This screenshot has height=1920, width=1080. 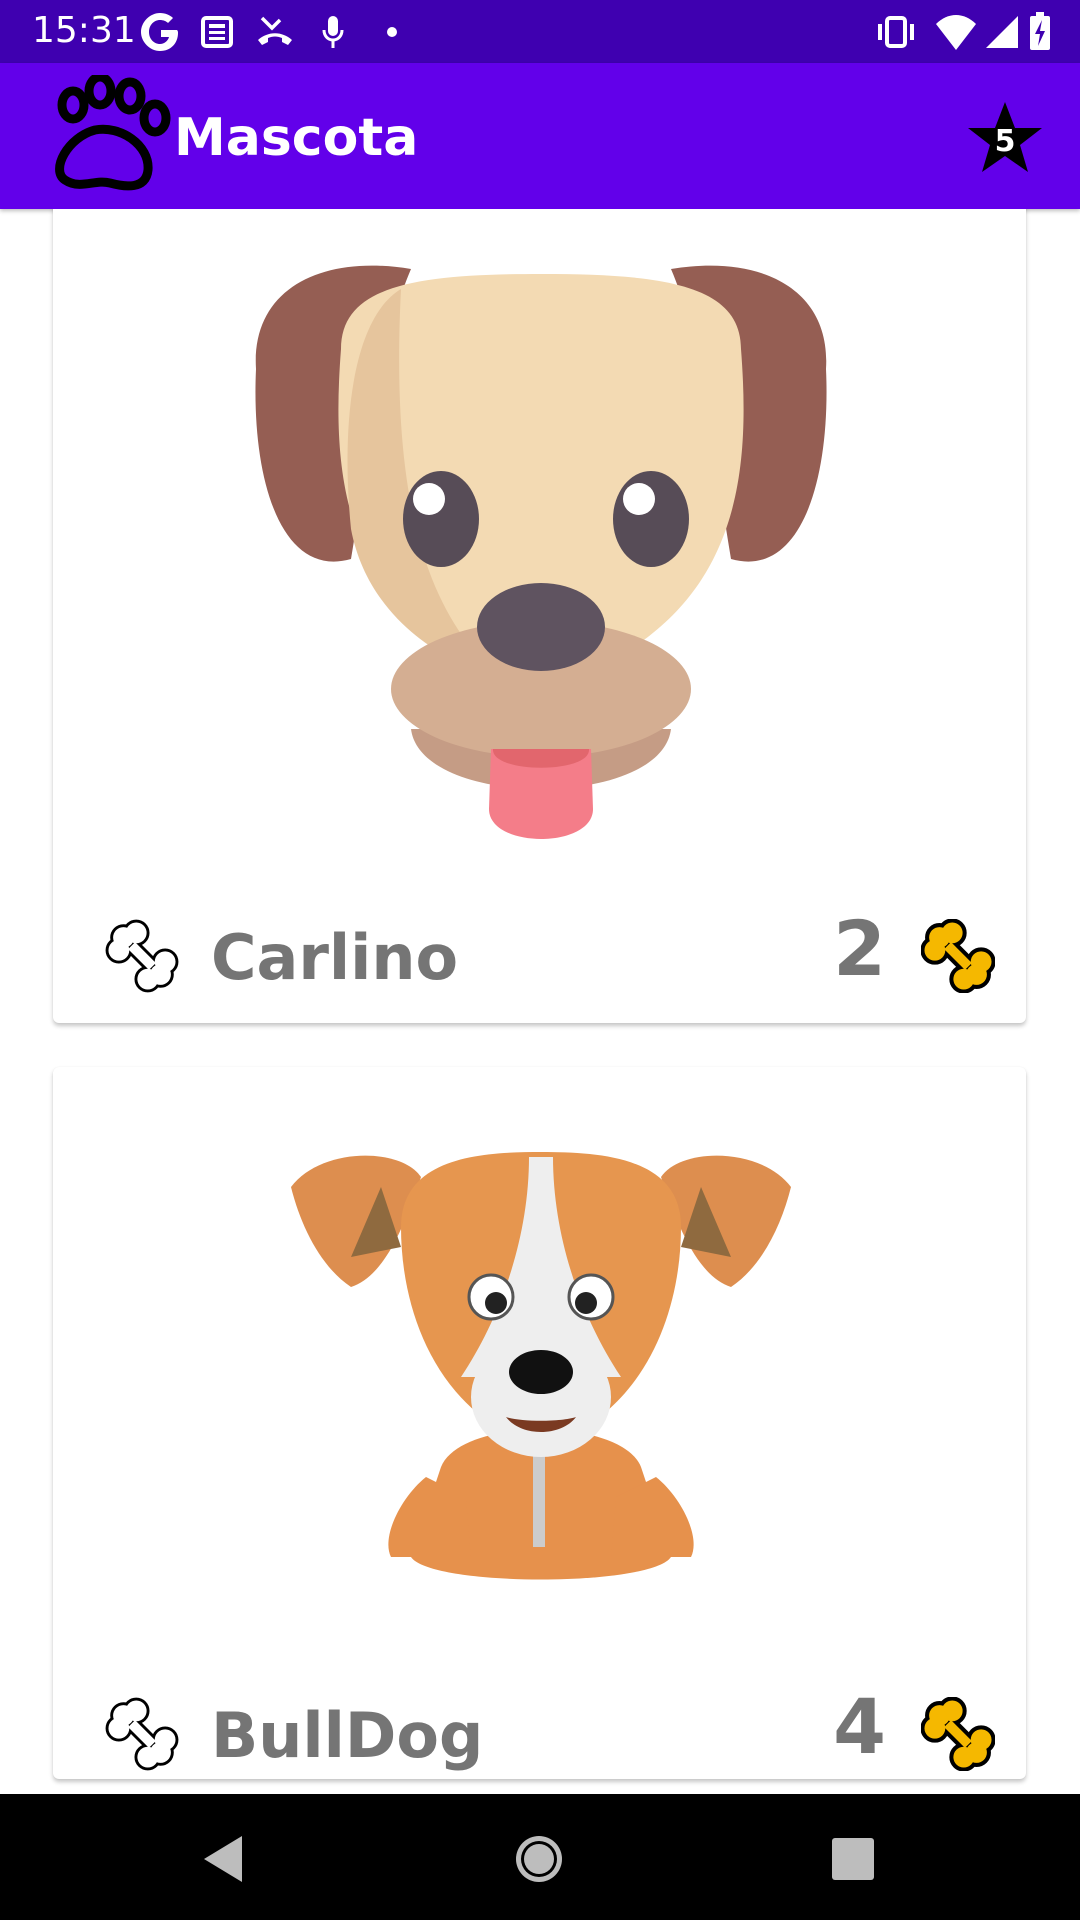 What do you see at coordinates (217, 32) in the screenshot?
I see `news-icon` at bounding box center [217, 32].